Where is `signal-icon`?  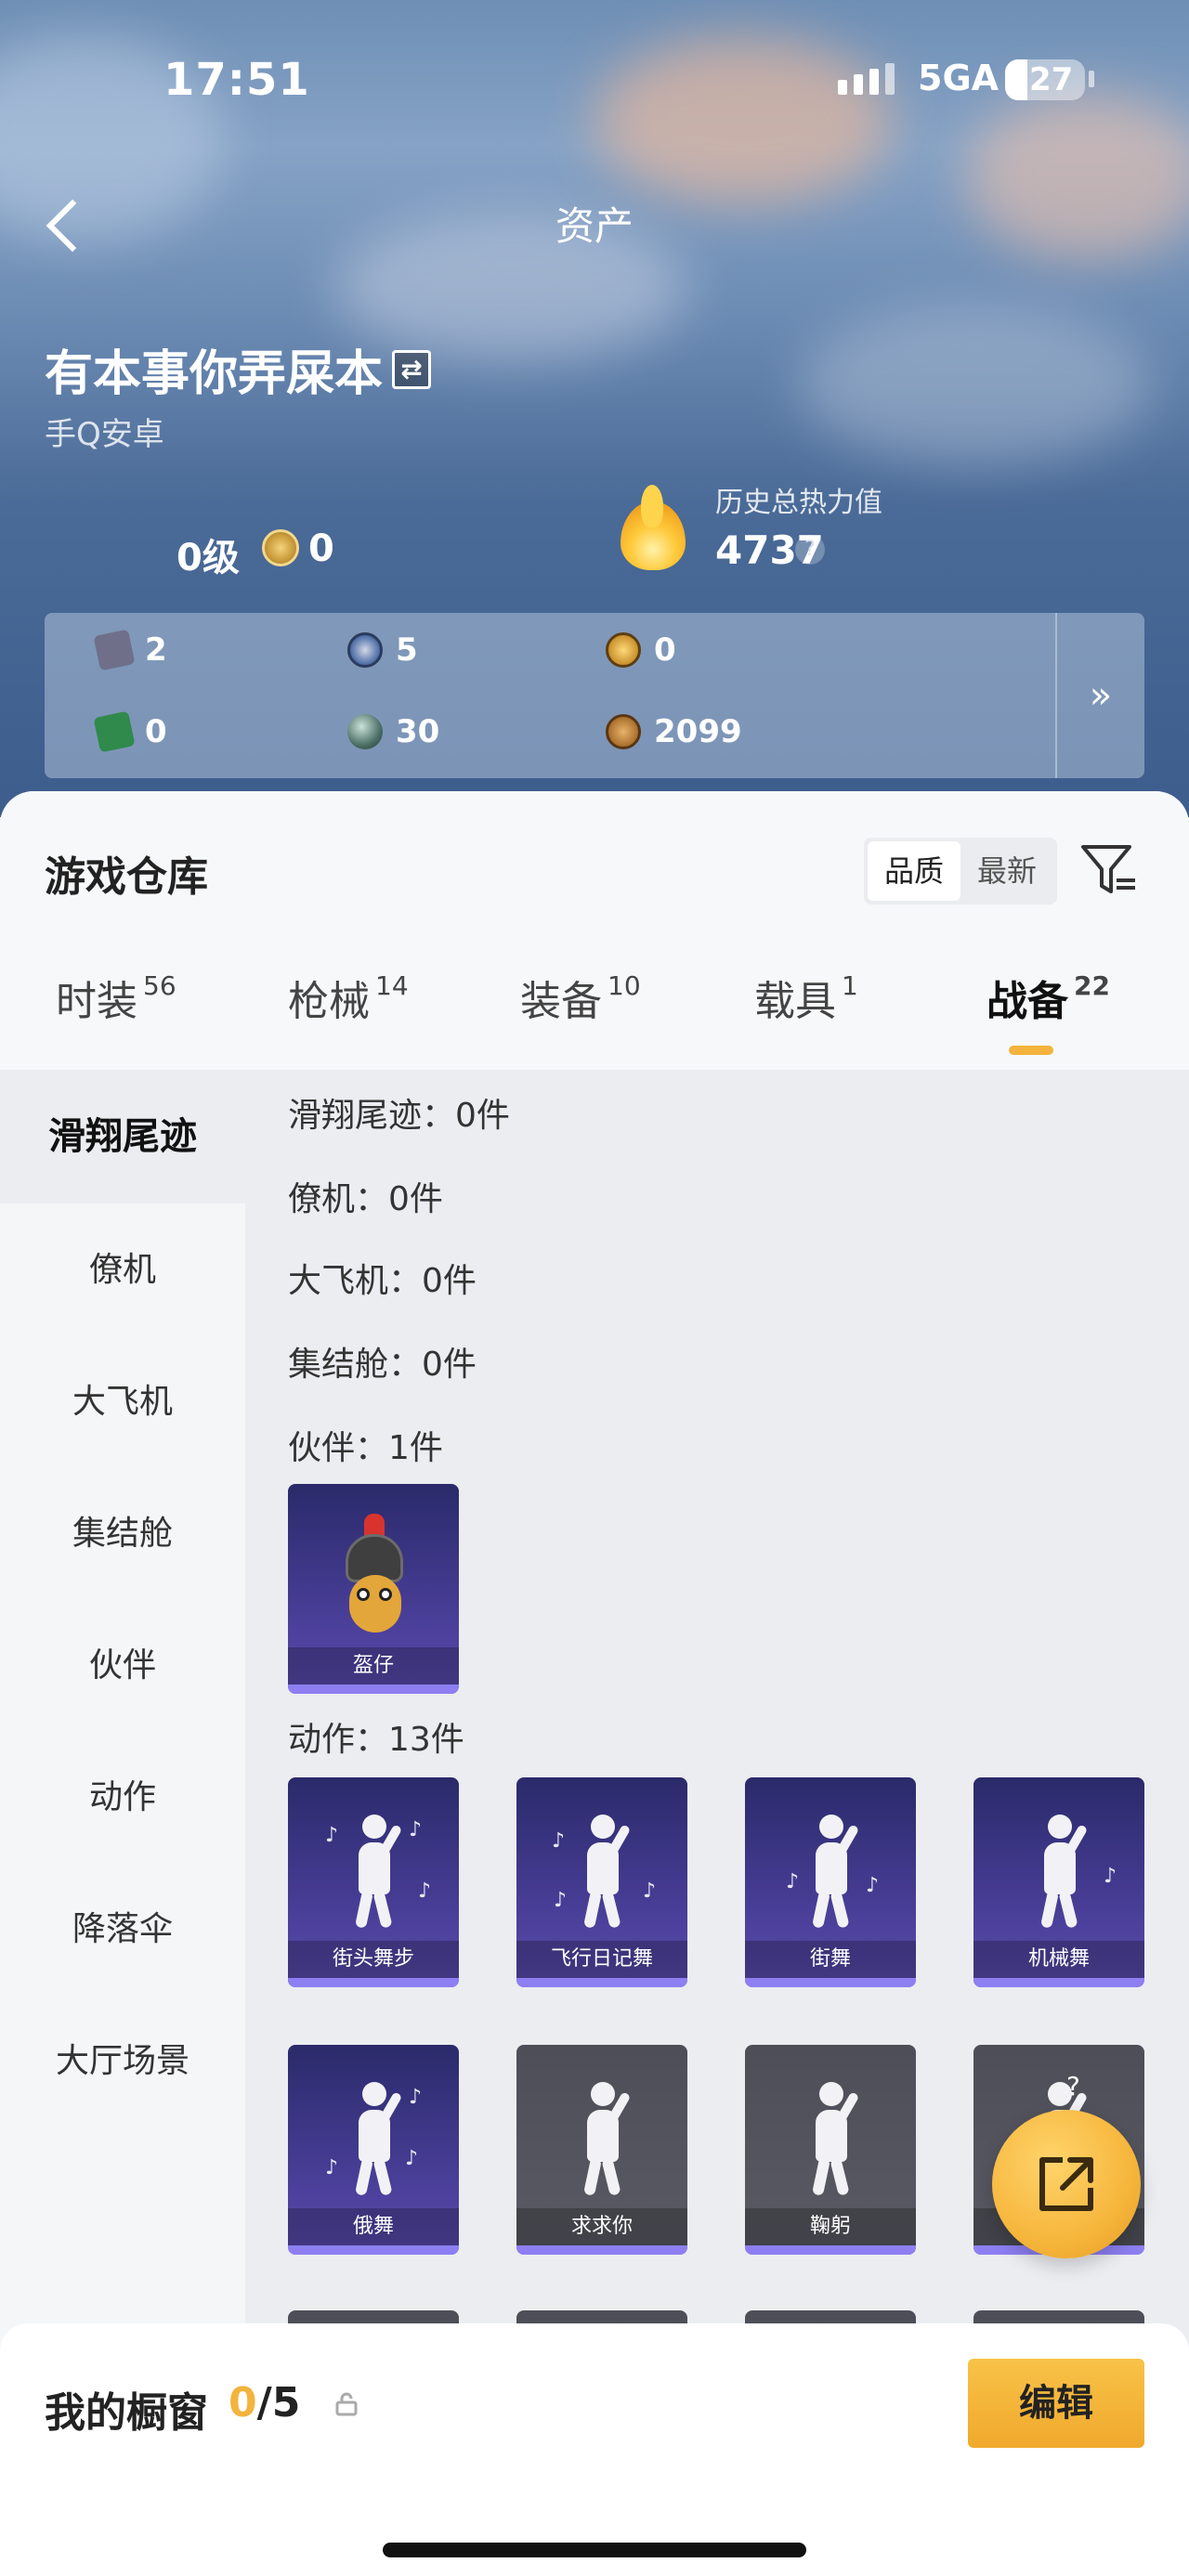 signal-icon is located at coordinates (867, 79).